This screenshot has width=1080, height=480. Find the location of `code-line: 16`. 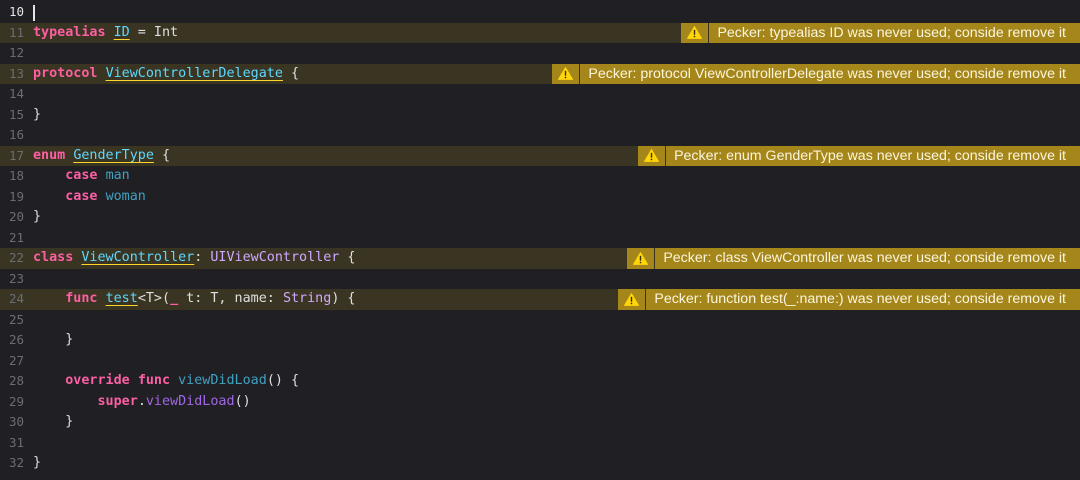

code-line: 16 is located at coordinates (540, 135).